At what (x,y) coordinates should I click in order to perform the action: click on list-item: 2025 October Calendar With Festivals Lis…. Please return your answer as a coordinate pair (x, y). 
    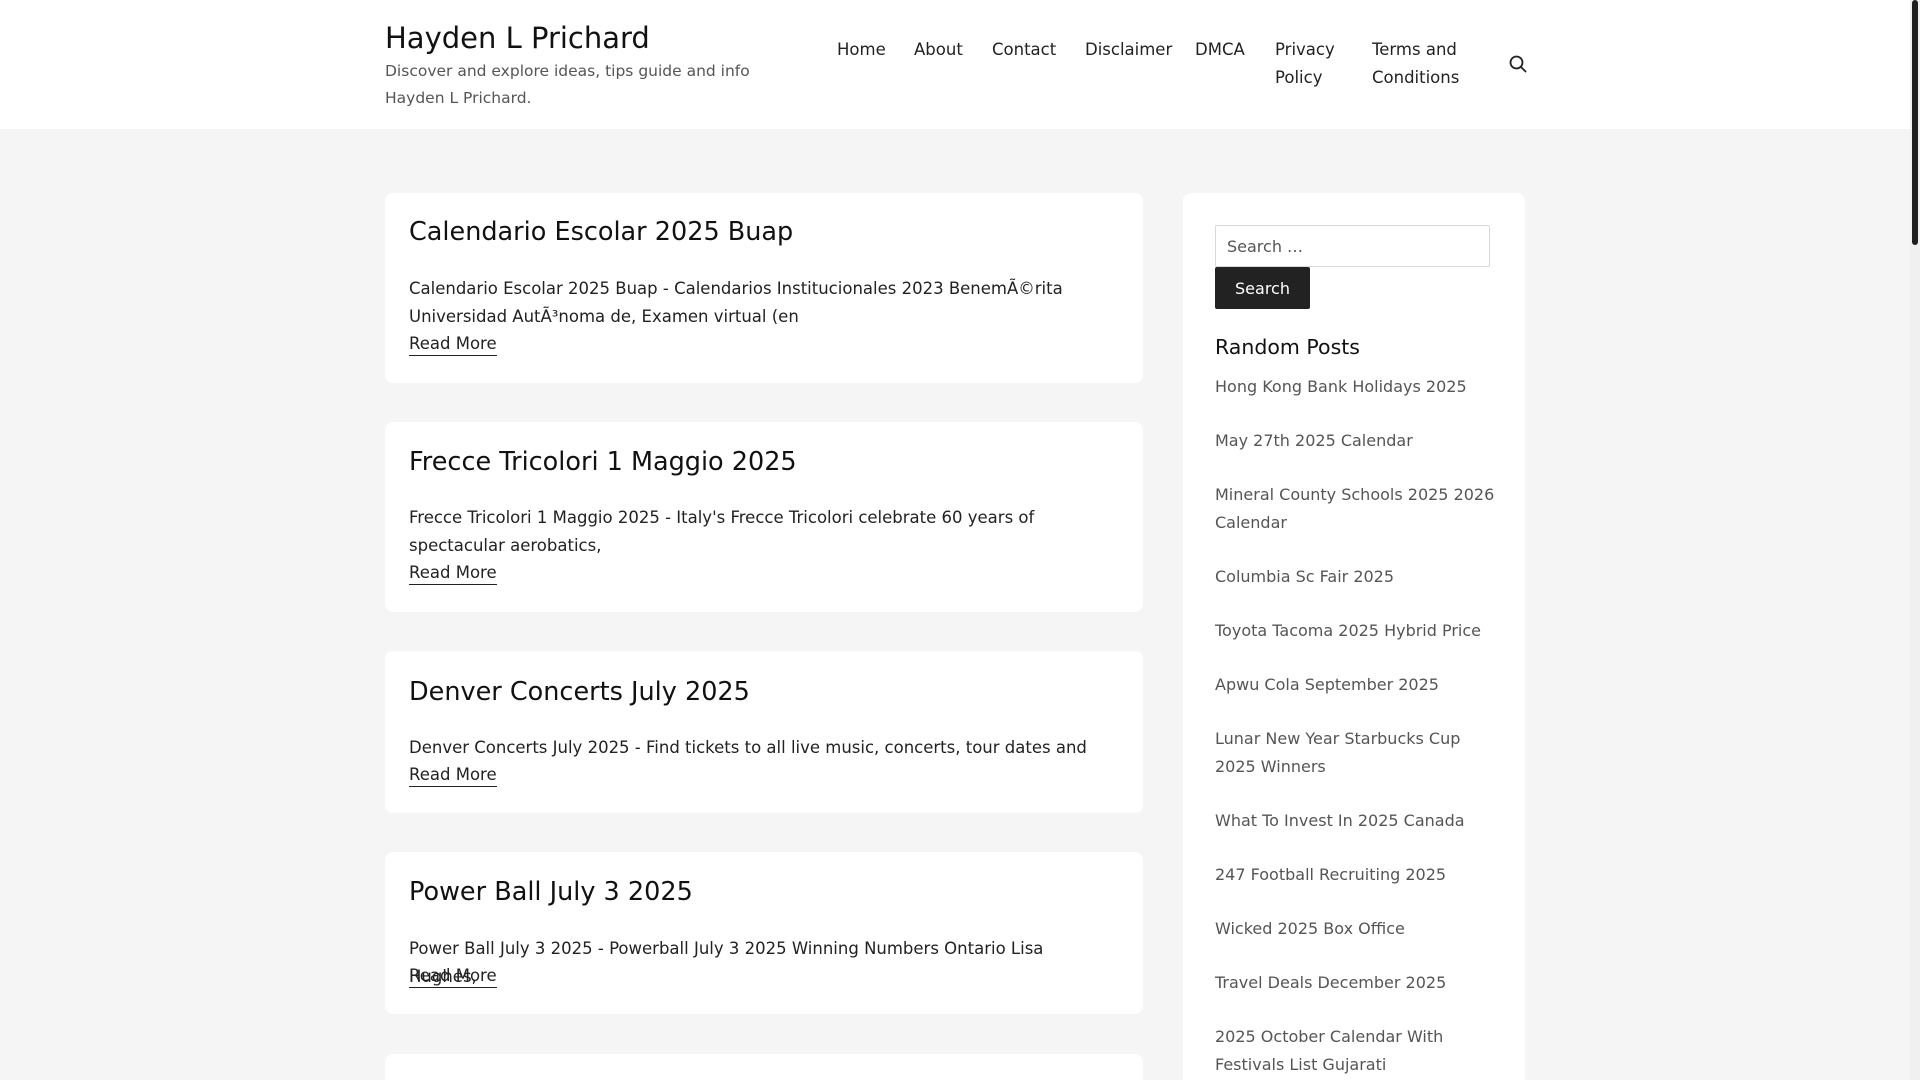
    Looking at the image, I should click on (1360, 1051).